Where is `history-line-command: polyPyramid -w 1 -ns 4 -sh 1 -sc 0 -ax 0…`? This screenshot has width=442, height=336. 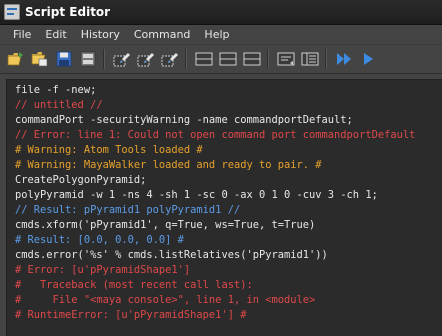
history-line-command: polyPyramid -w 1 -ns 4 -sh 1 -sc 0 -ax 0… is located at coordinates (196, 195).